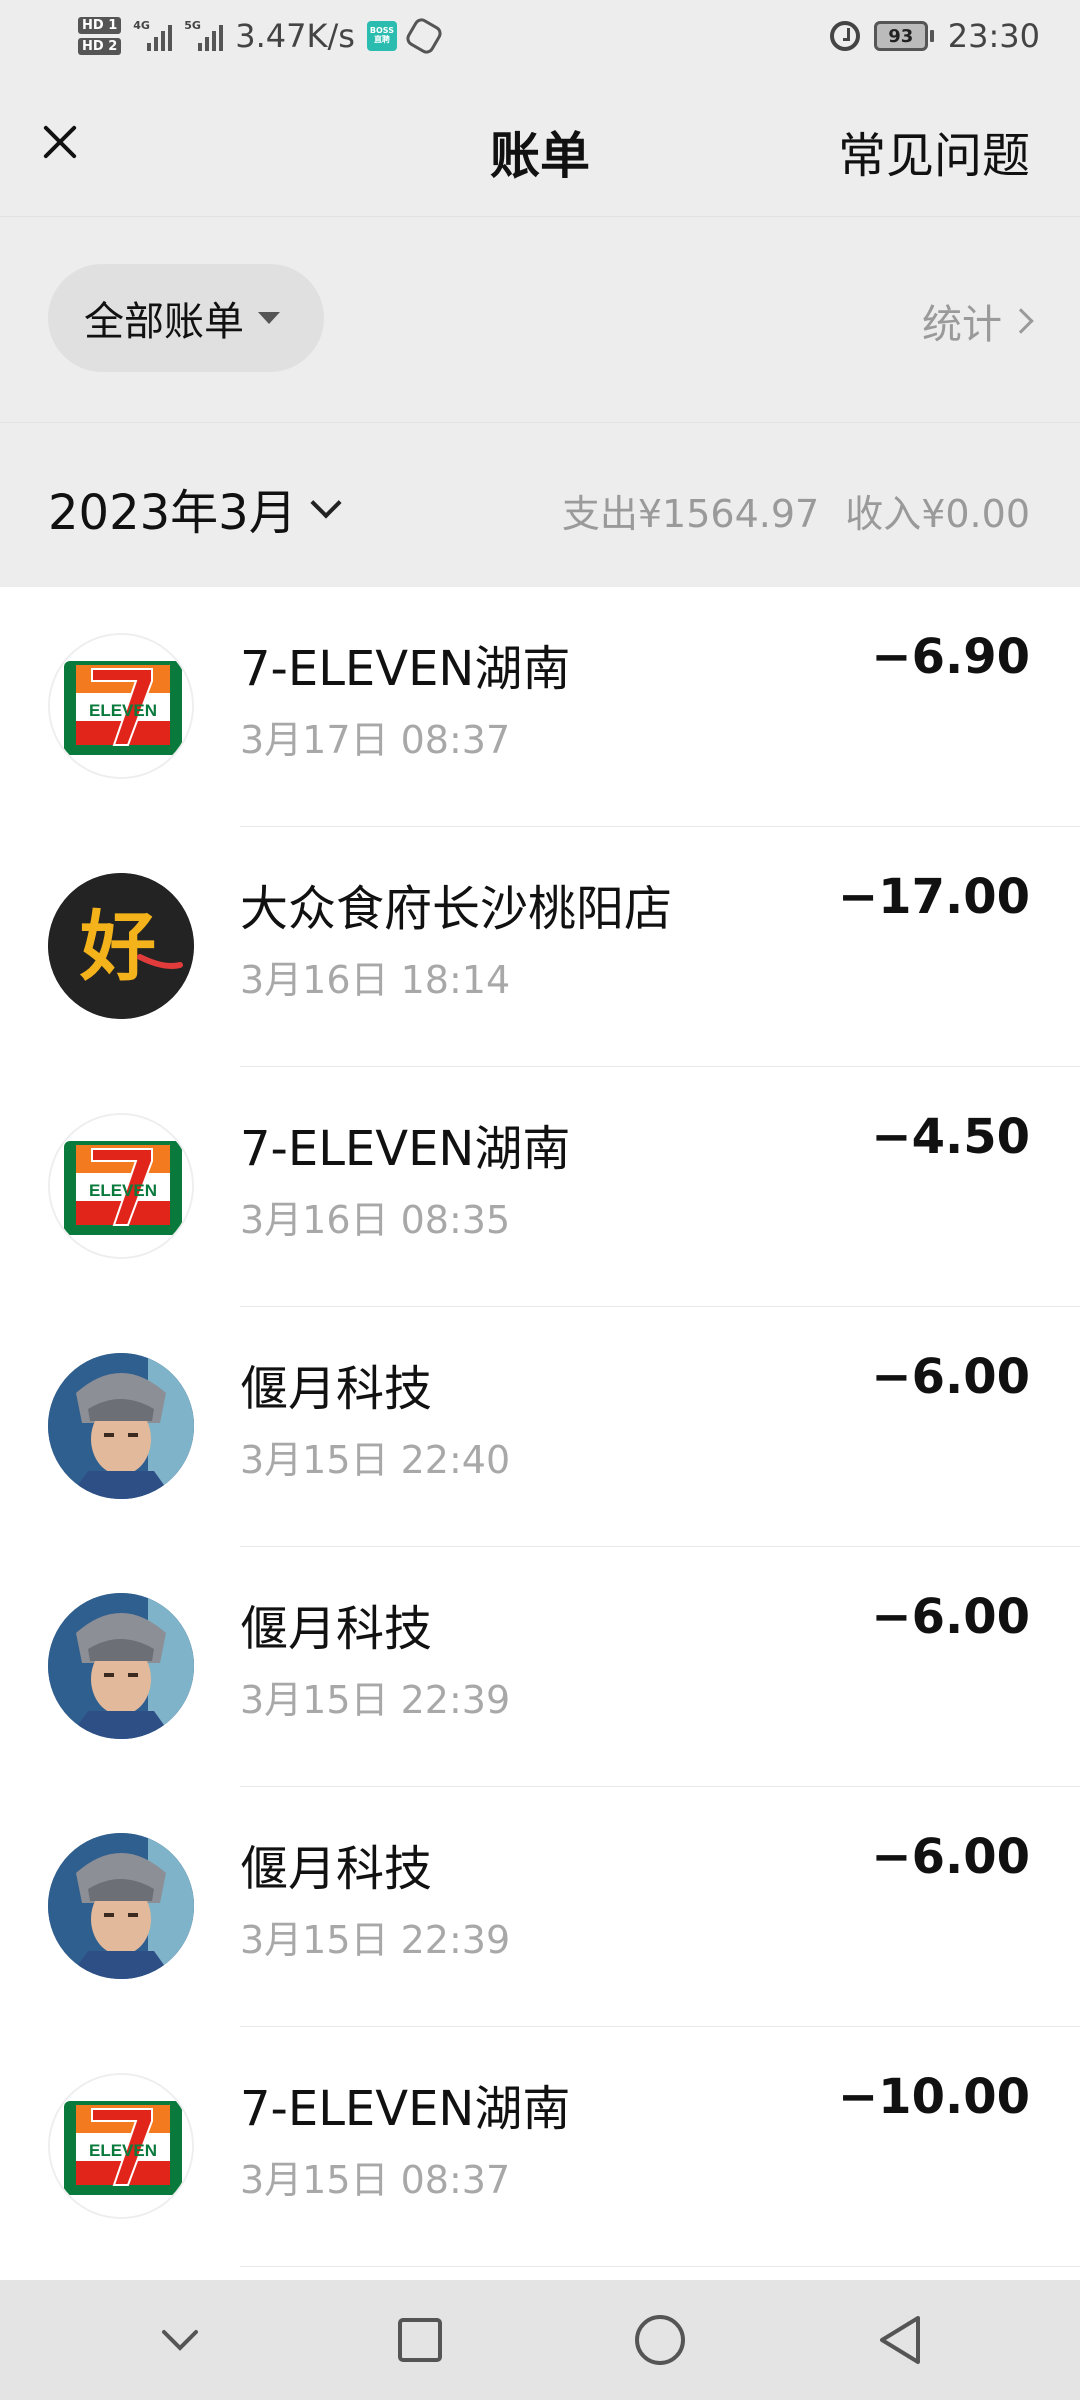 The width and height of the screenshot is (1080, 2400). I want to click on stats-link: 统计, so click(978, 321).